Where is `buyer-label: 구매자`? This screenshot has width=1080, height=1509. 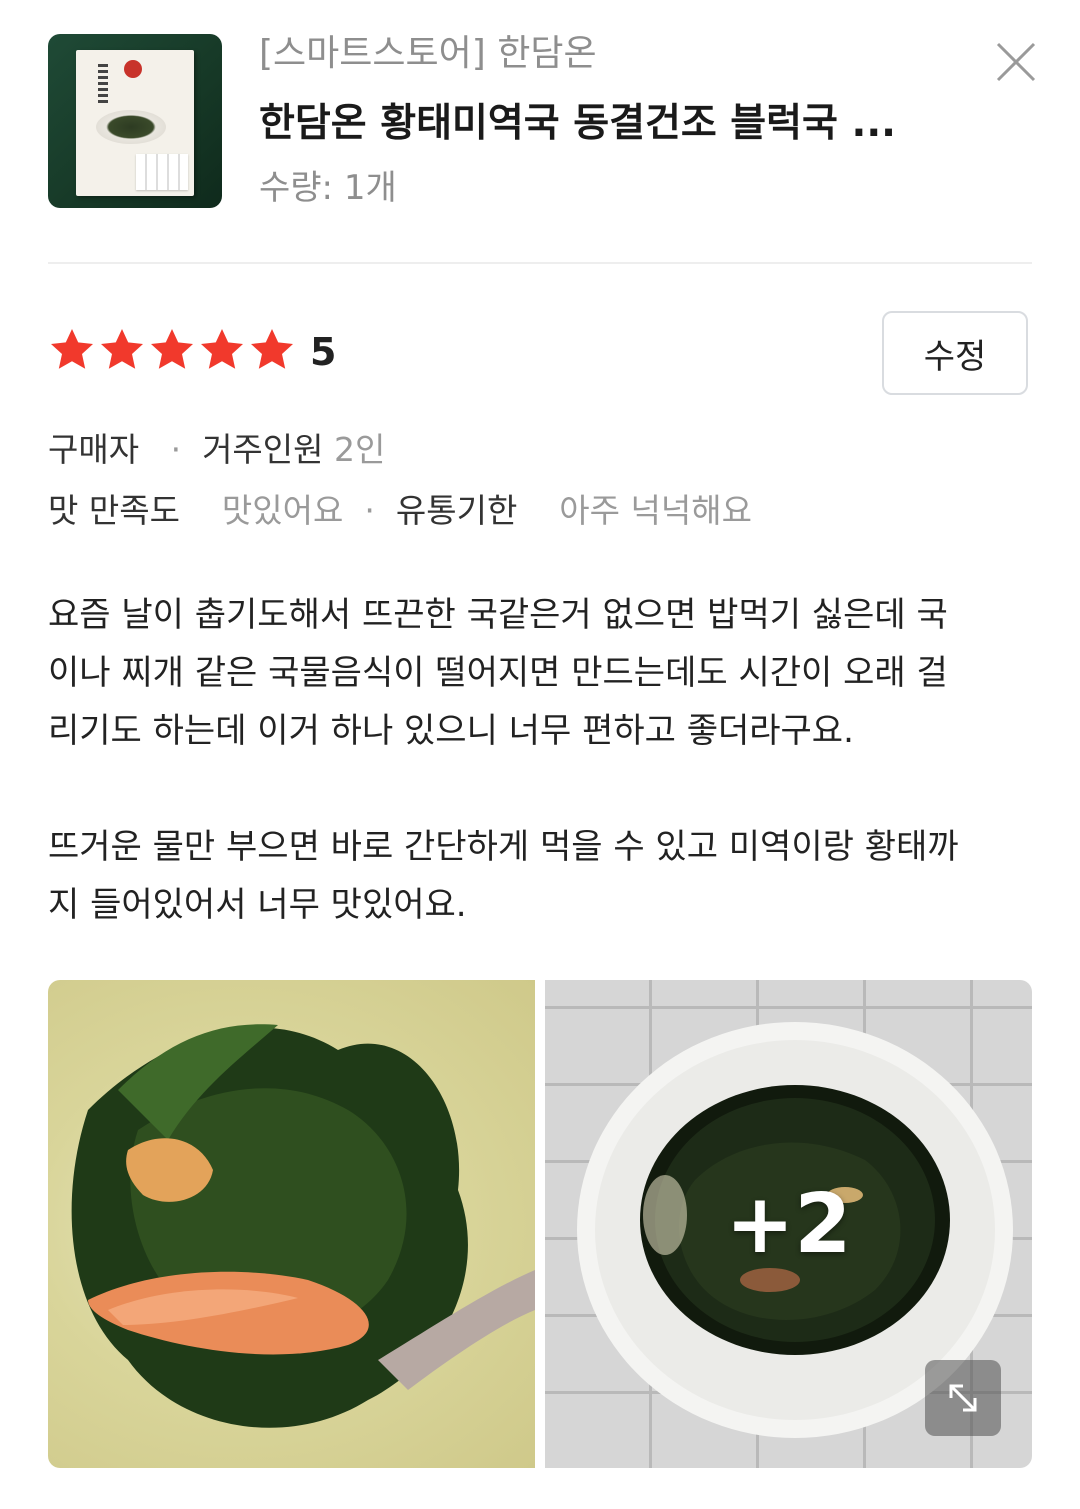
buyer-label: 구매자 is located at coordinates (94, 449).